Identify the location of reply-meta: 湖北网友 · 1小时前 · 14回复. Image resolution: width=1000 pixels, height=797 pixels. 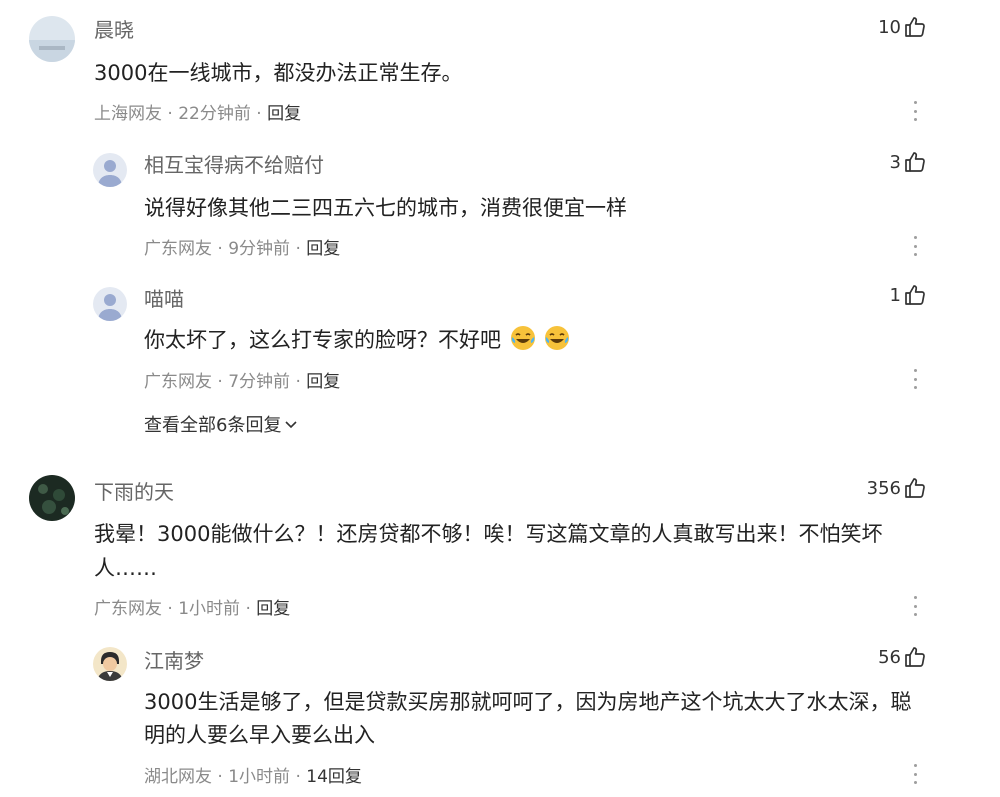
(253, 777).